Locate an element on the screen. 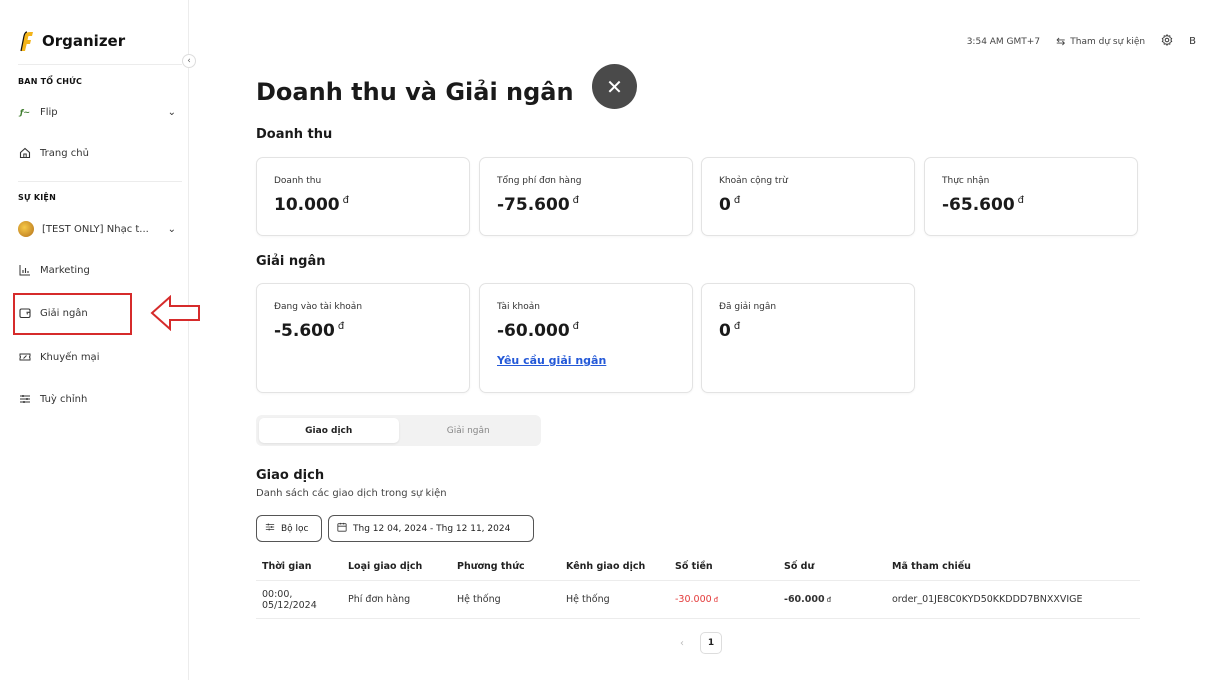 The width and height of the screenshot is (1226, 680). revenue-card: Doanh thu 10.000 đ is located at coordinates (363, 196).